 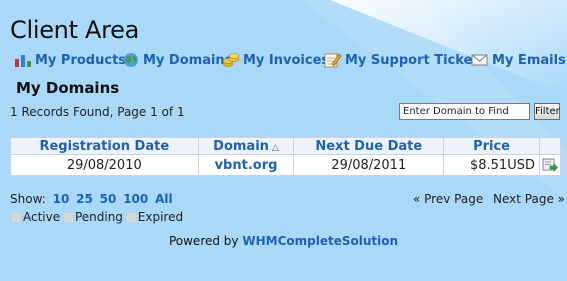 I want to click on header-price: Price, so click(x=491, y=146).